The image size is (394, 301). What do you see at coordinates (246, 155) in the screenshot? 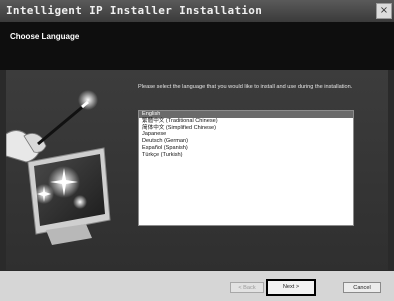
I see `language-option: Türkçe (Turkish)` at bounding box center [246, 155].